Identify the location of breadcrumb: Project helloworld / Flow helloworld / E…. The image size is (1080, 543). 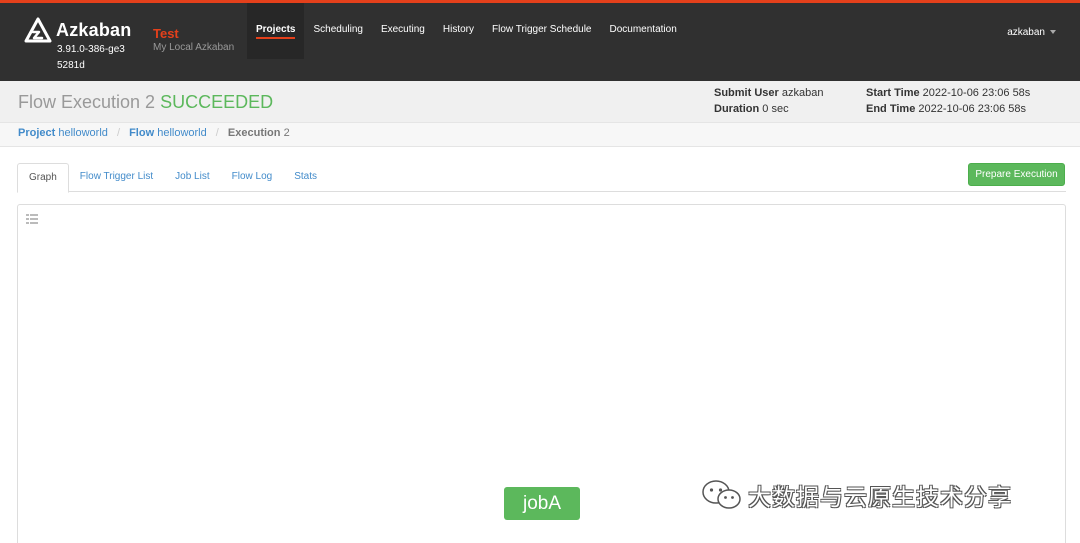
(540, 134).